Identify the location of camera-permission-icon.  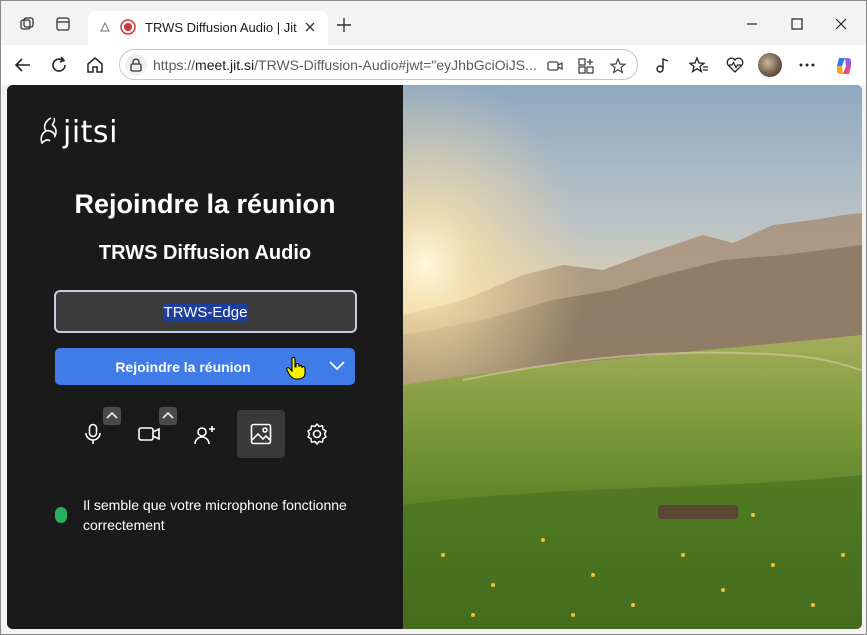
(555, 66).